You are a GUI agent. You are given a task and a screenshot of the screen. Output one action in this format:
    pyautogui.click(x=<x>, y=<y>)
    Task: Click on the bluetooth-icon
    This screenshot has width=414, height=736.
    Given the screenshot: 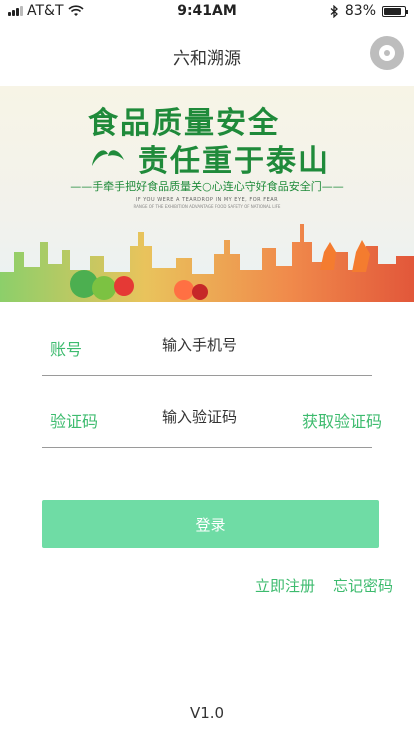 What is the action you would take?
    pyautogui.click(x=334, y=11)
    